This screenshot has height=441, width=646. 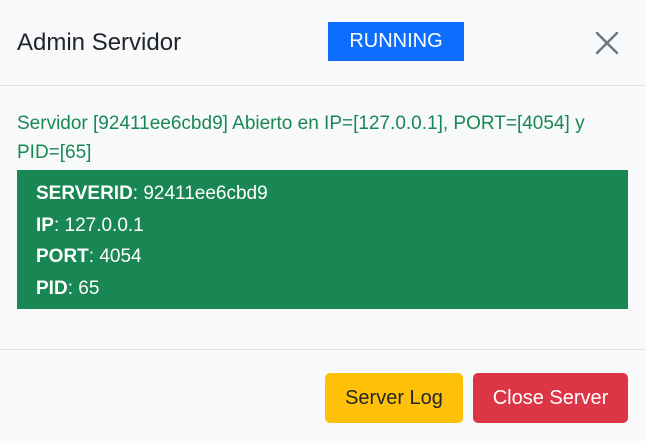 What do you see at coordinates (73, 288) in the screenshot?
I see `pid-sep: :` at bounding box center [73, 288].